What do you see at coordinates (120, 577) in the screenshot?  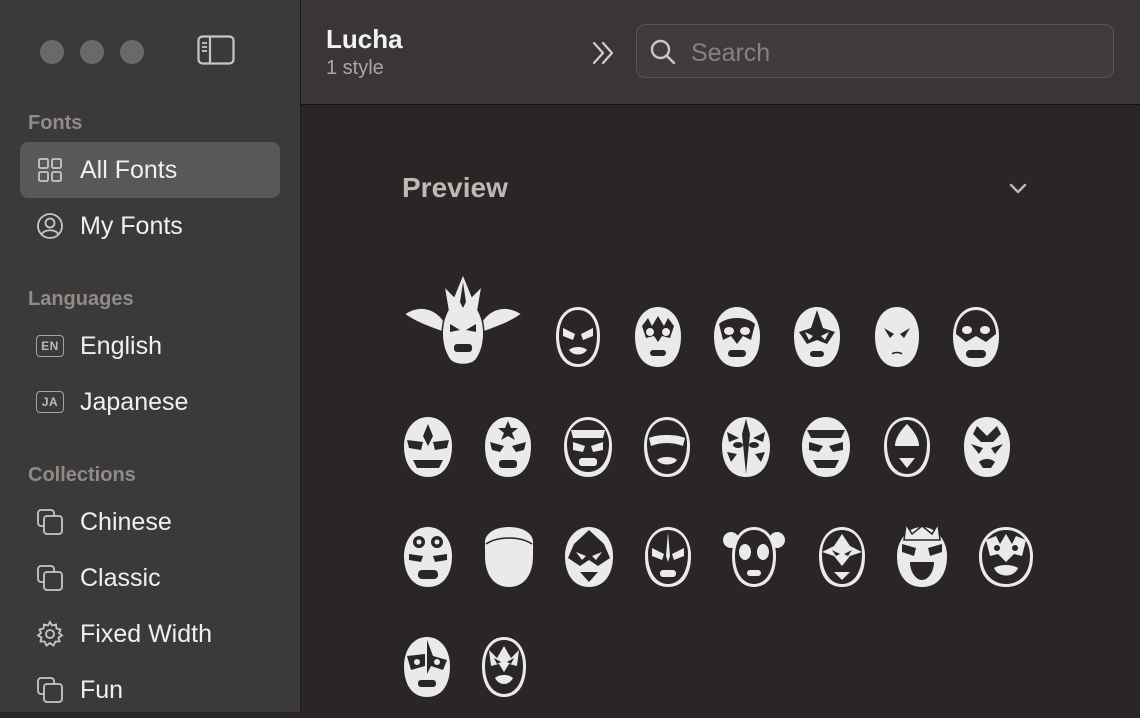 I see `sidebar-item-label: Classic` at bounding box center [120, 577].